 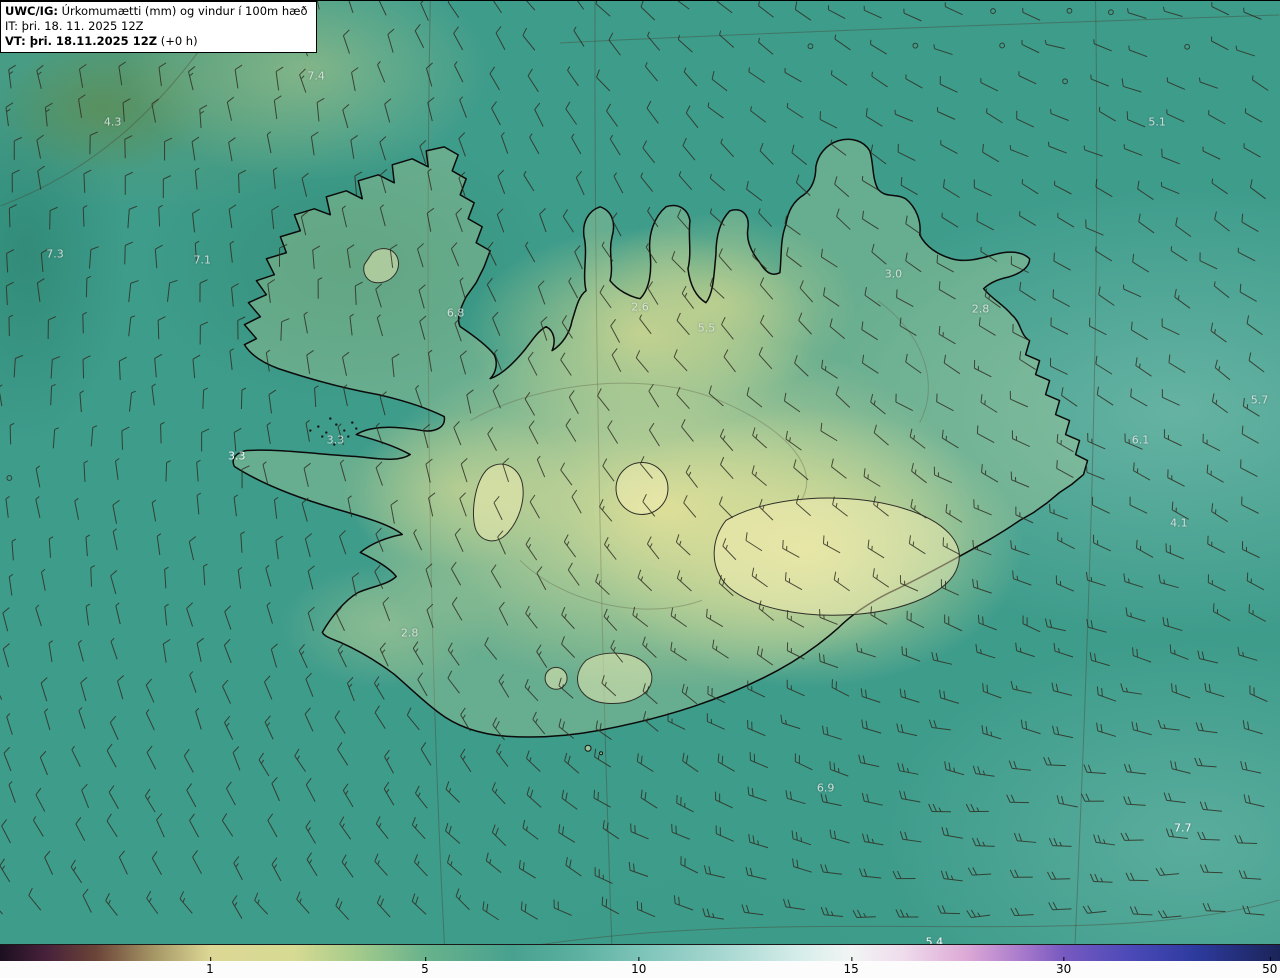 I want to click on vestmannaeyjar-islands, so click(x=594, y=750).